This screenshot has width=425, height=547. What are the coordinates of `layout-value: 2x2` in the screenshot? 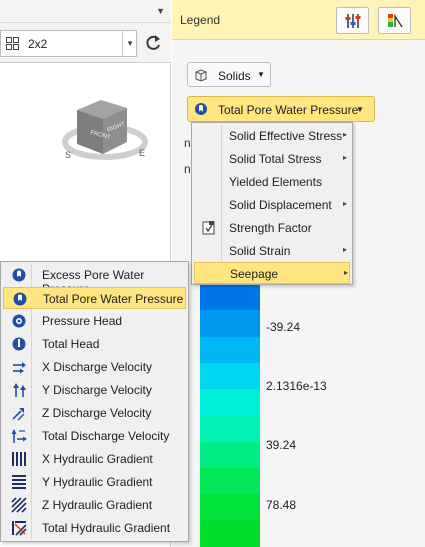 It's located at (38, 44).